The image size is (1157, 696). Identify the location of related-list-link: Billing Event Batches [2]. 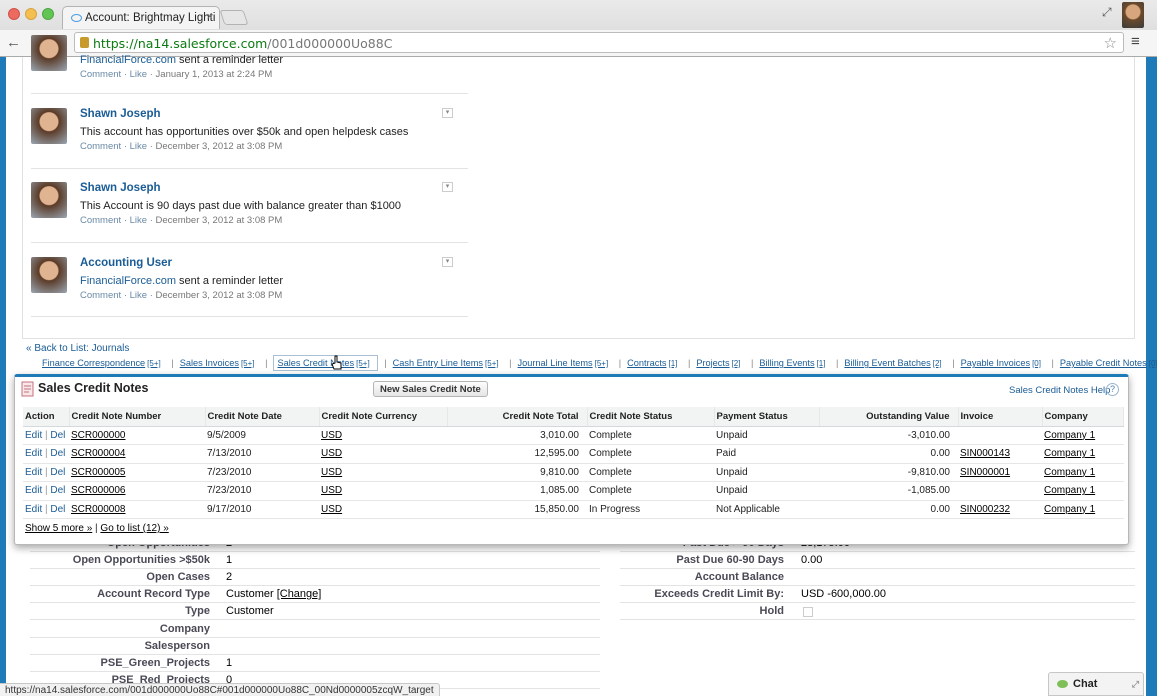
(894, 363).